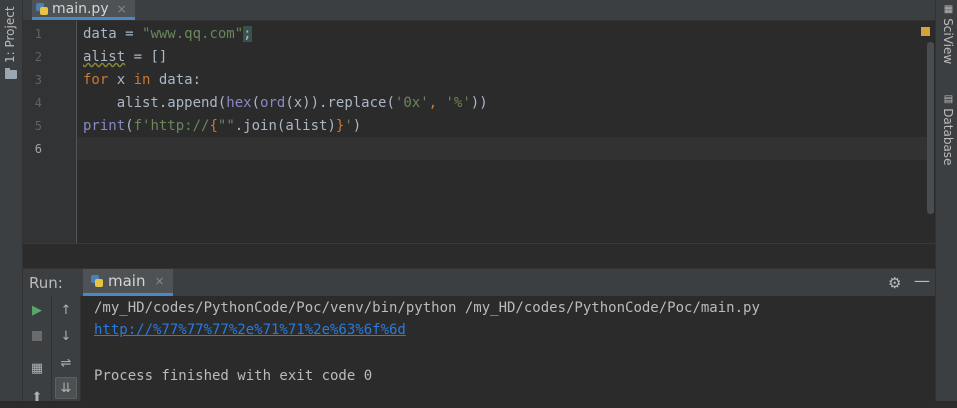 This screenshot has width=957, height=408. What do you see at coordinates (37, 350) in the screenshot?
I see `run-toolbar-primary: ▶ ▦ ⬆` at bounding box center [37, 350].